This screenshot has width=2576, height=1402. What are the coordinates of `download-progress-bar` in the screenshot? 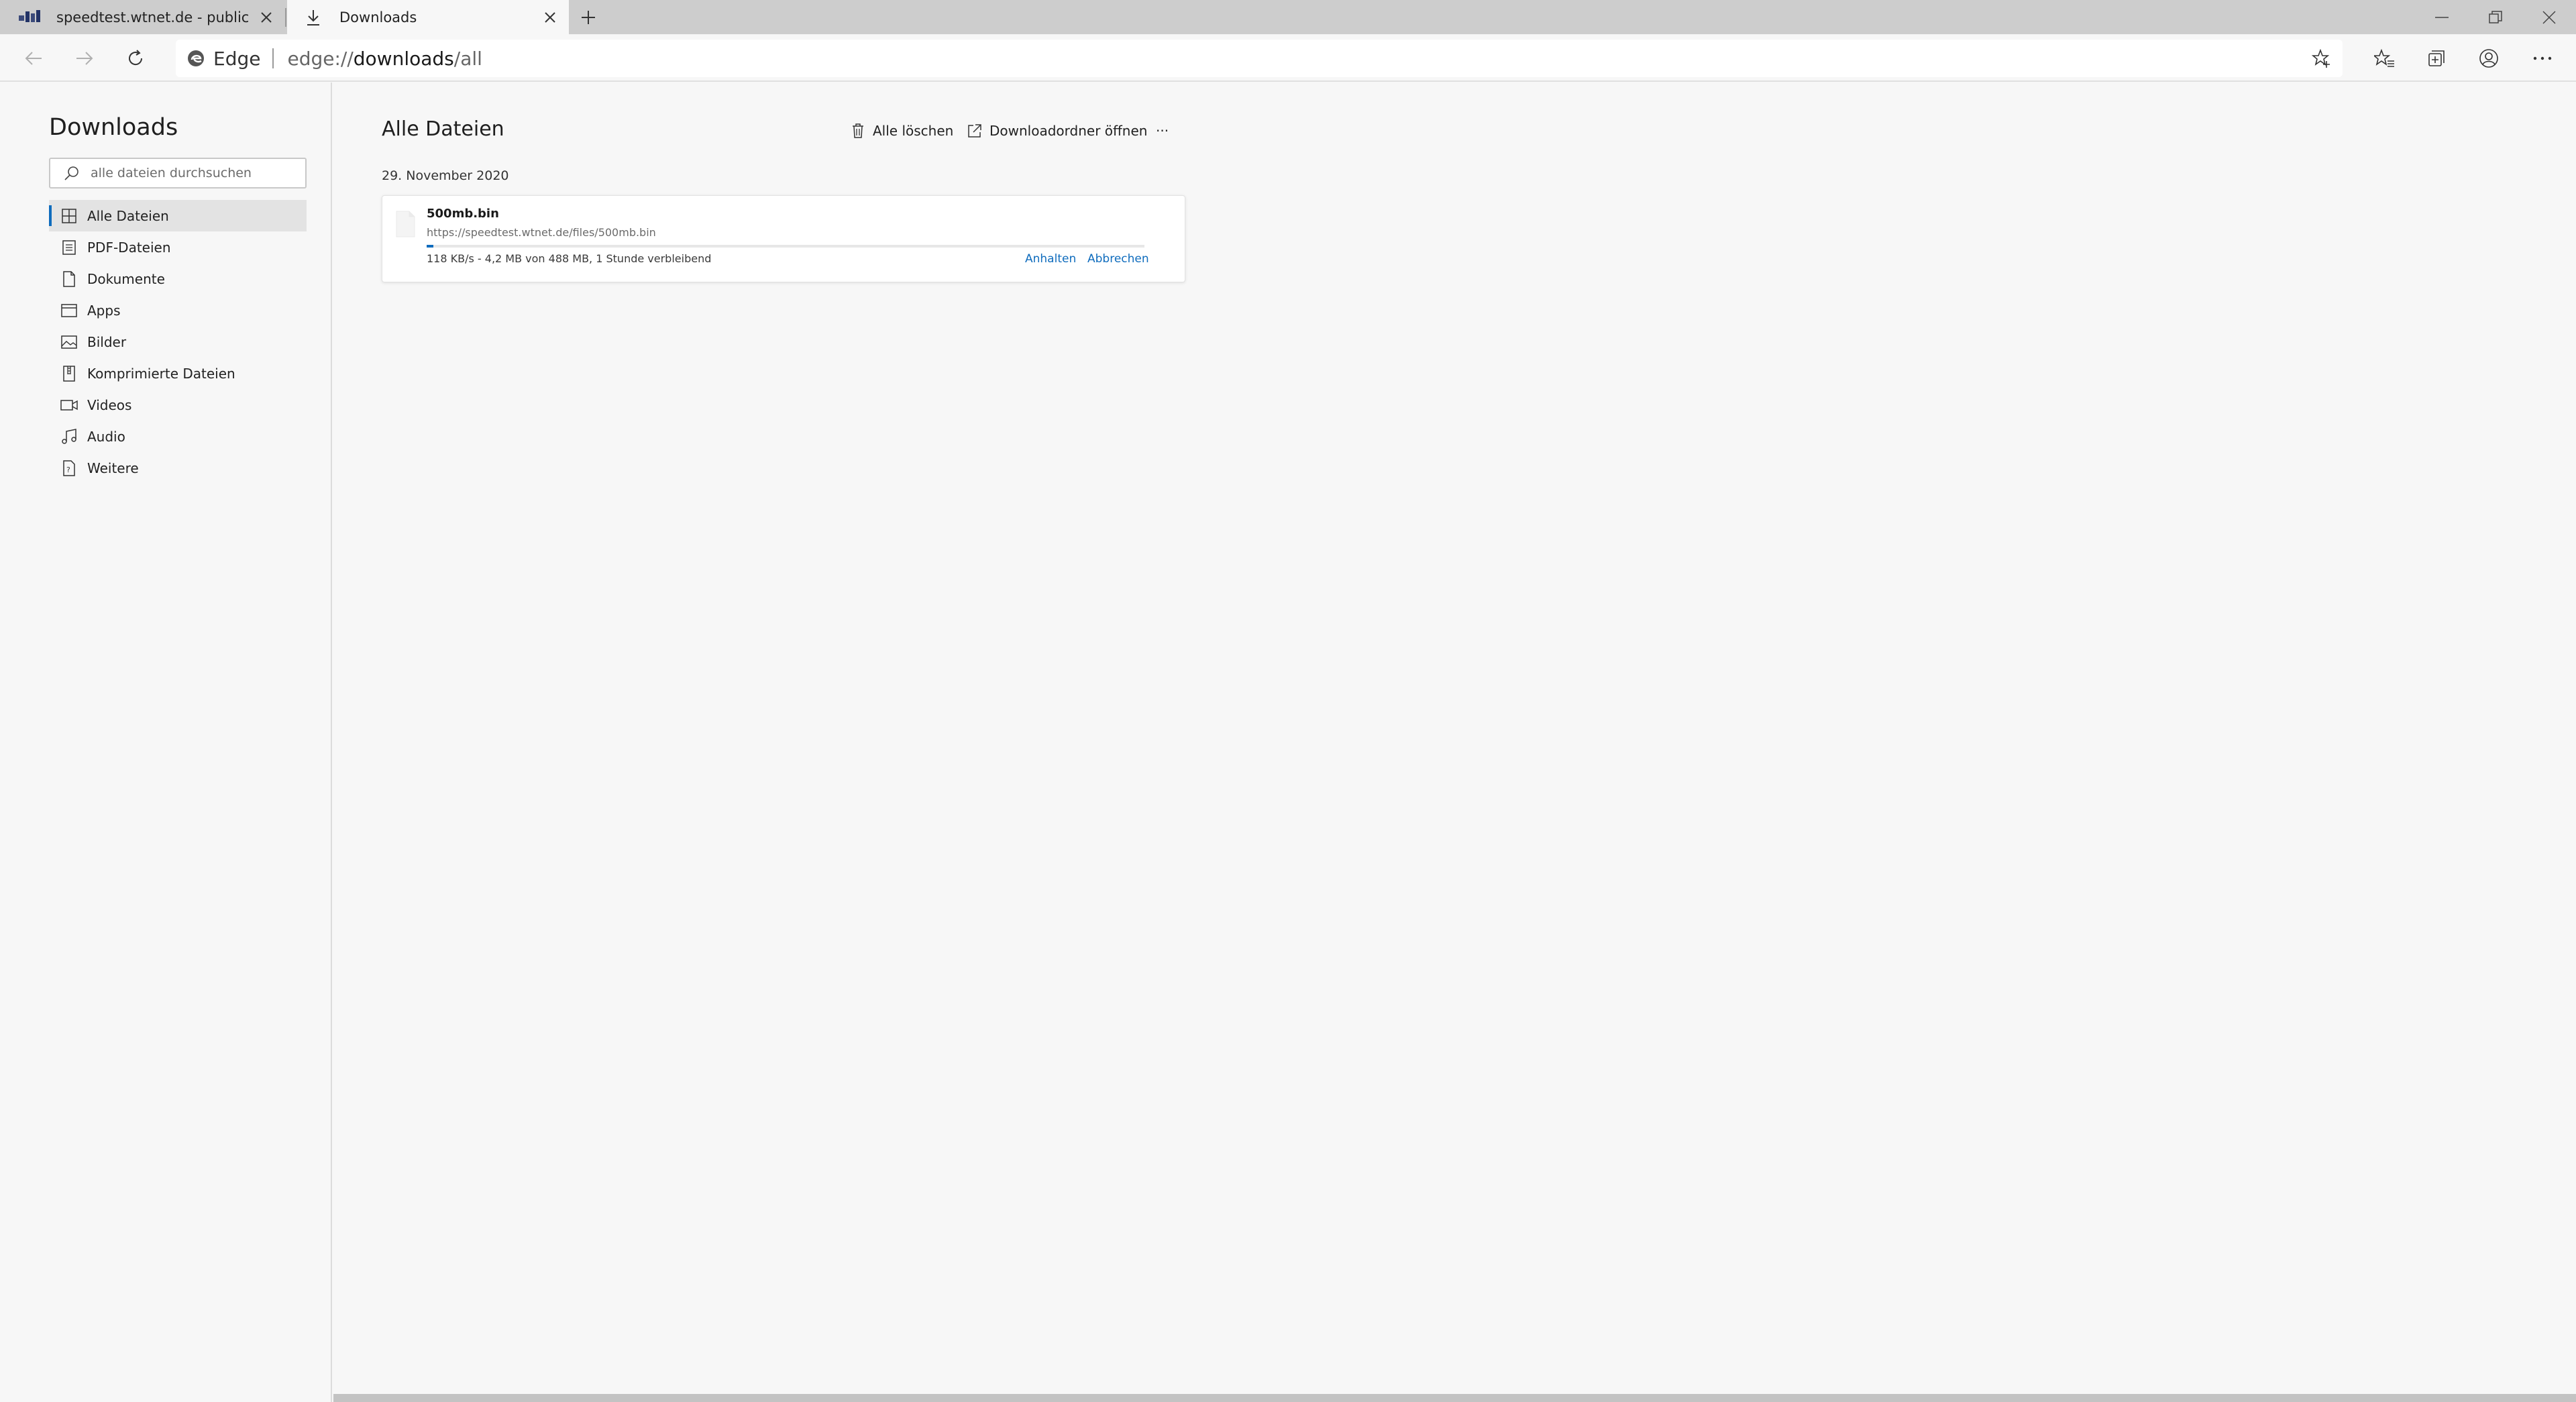 It's located at (785, 247).